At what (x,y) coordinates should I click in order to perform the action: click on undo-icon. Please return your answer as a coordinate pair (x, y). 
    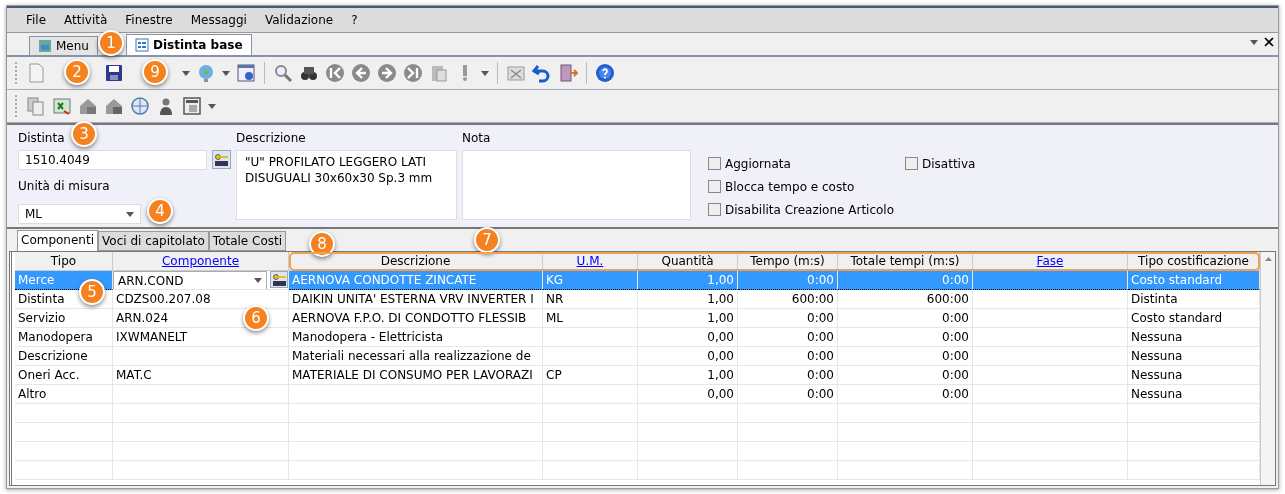
    Looking at the image, I should click on (542, 73).